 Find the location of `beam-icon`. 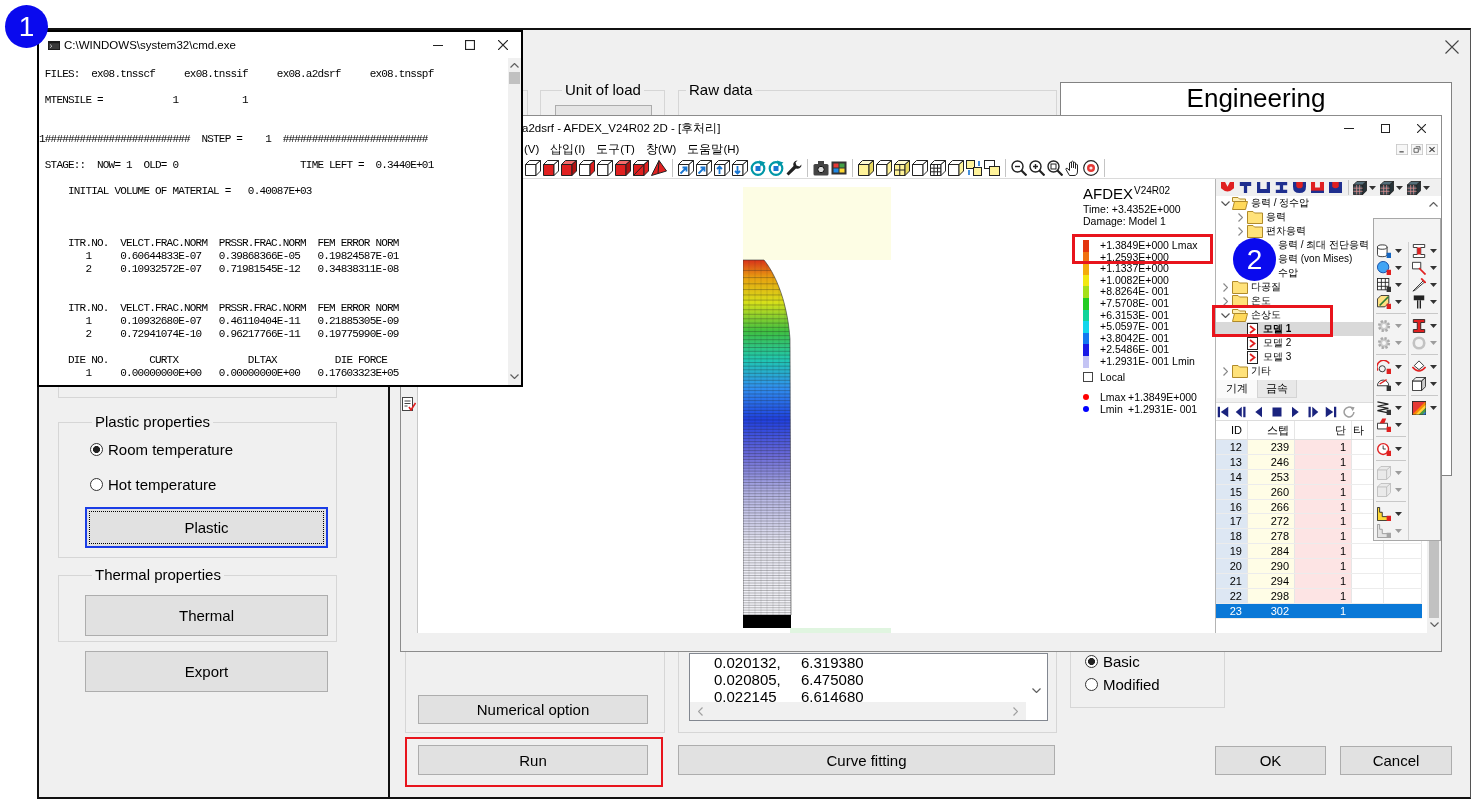

beam-icon is located at coordinates (1419, 325).